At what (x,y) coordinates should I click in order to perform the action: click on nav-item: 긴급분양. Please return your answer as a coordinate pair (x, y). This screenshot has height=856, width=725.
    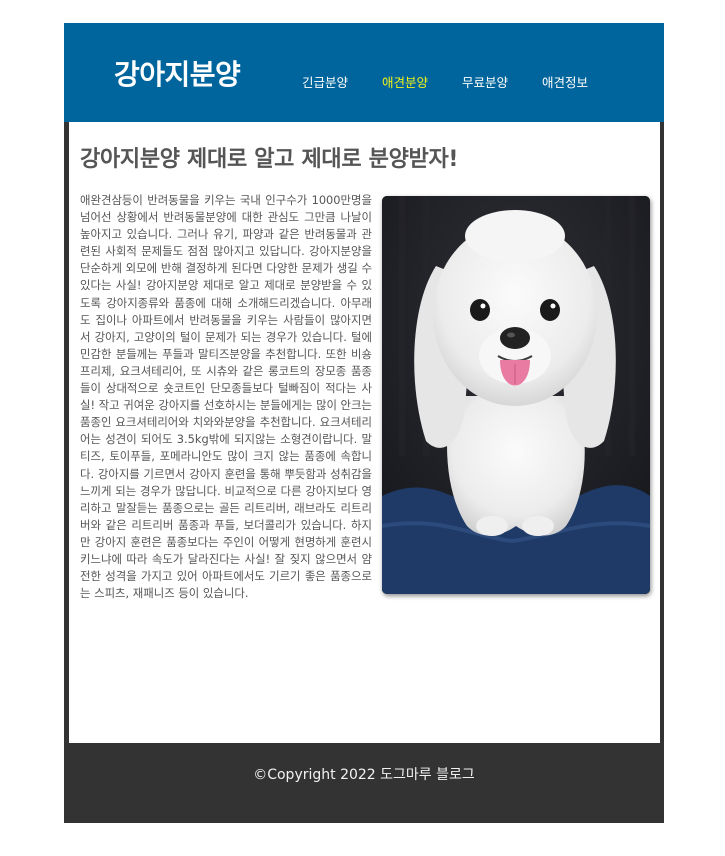
    Looking at the image, I should click on (325, 83).